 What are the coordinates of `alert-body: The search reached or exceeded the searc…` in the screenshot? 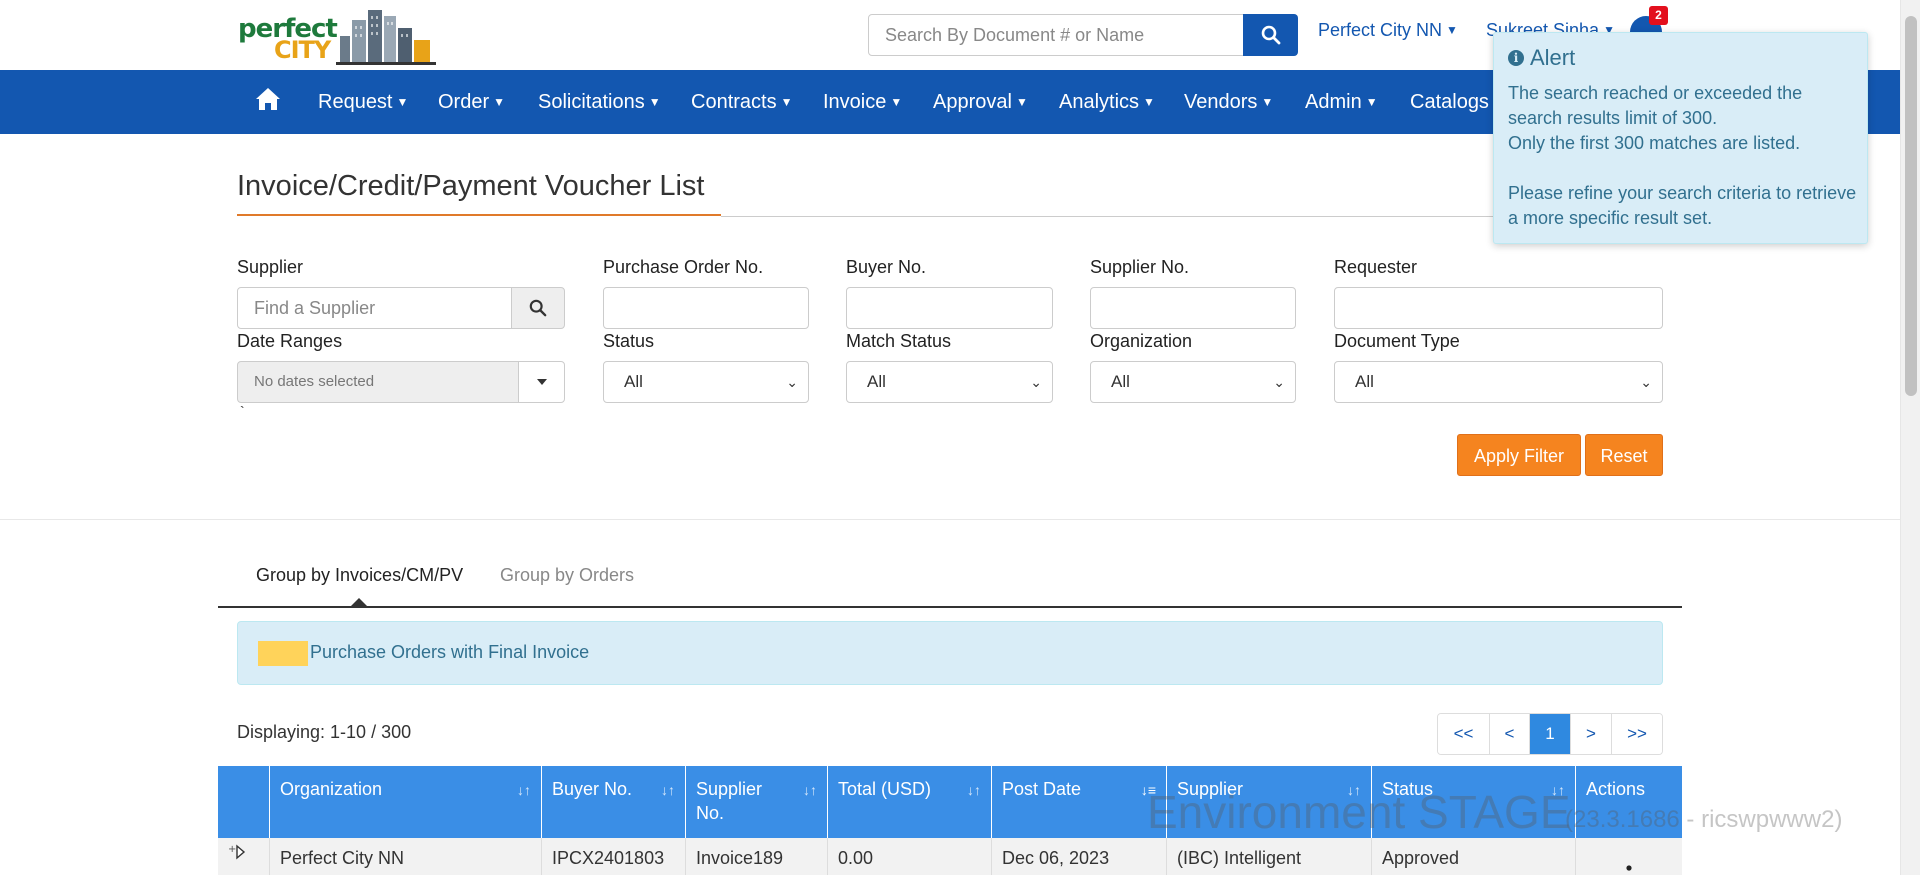 It's located at (1683, 156).